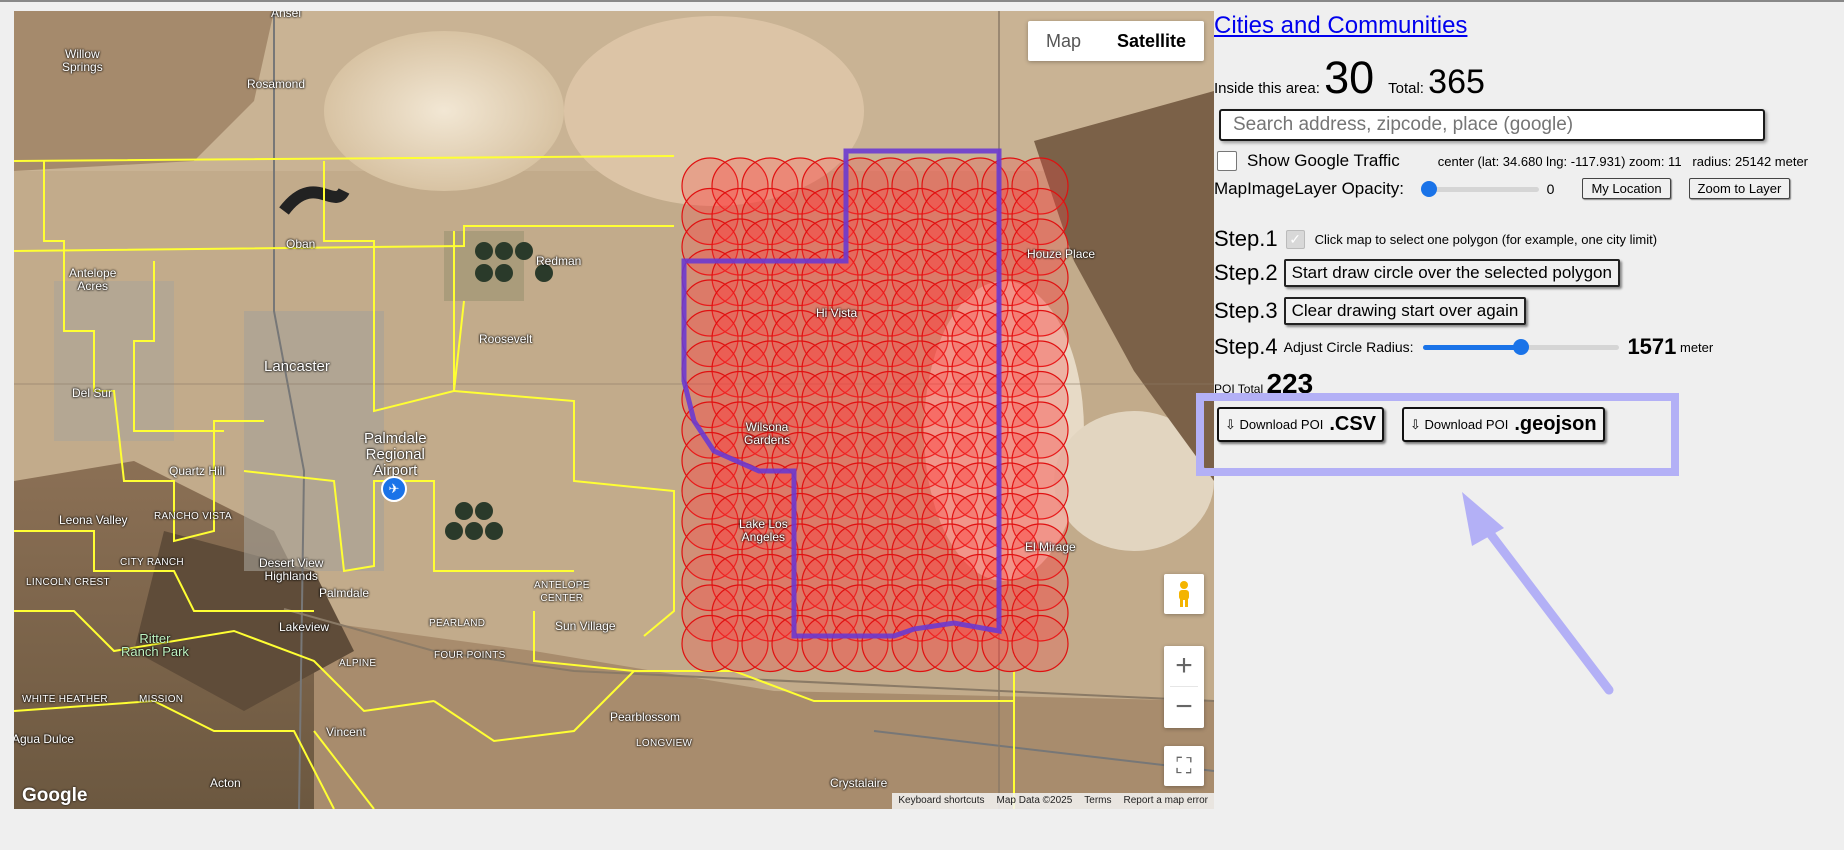 The height and width of the screenshot is (850, 1844). I want to click on map-label-redman: Redman, so click(559, 261).